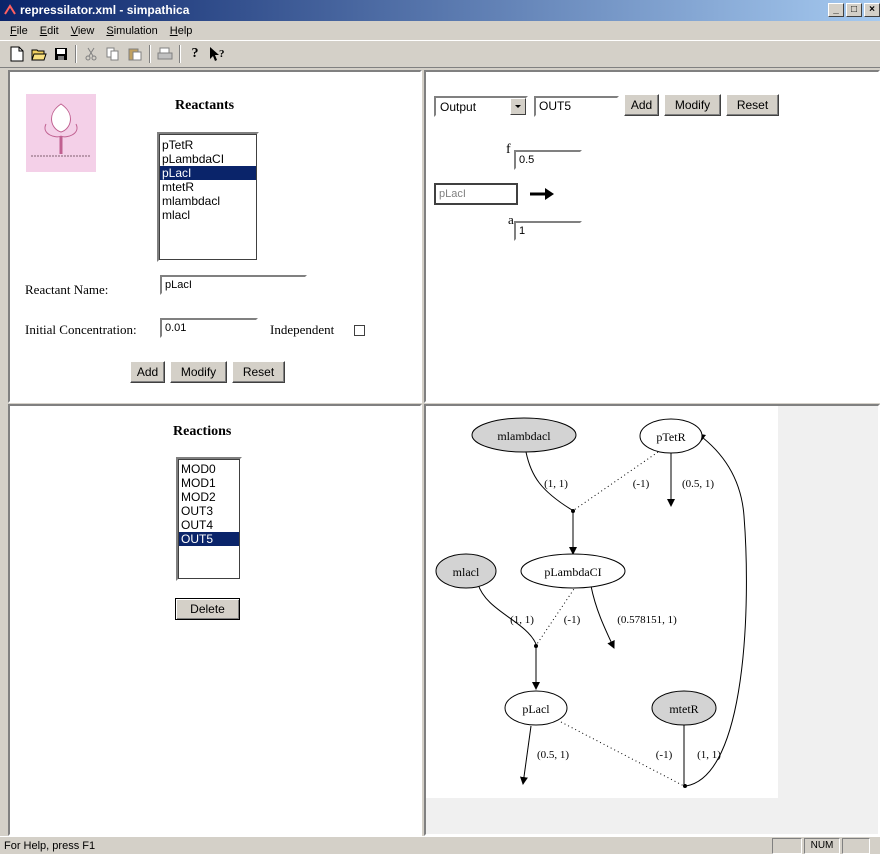 Image resolution: width=880 pixels, height=854 pixels. What do you see at coordinates (872, 10) in the screenshot?
I see `close-button: ×` at bounding box center [872, 10].